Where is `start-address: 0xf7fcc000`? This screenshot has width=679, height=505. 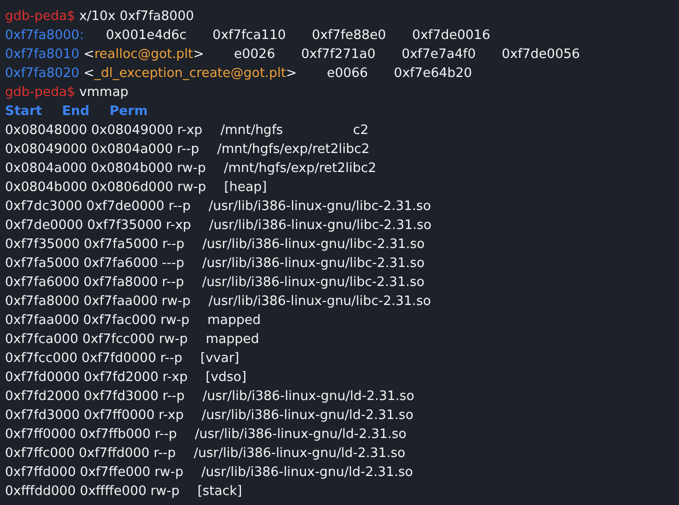
start-address: 0xf7fcc000 is located at coordinates (41, 359).